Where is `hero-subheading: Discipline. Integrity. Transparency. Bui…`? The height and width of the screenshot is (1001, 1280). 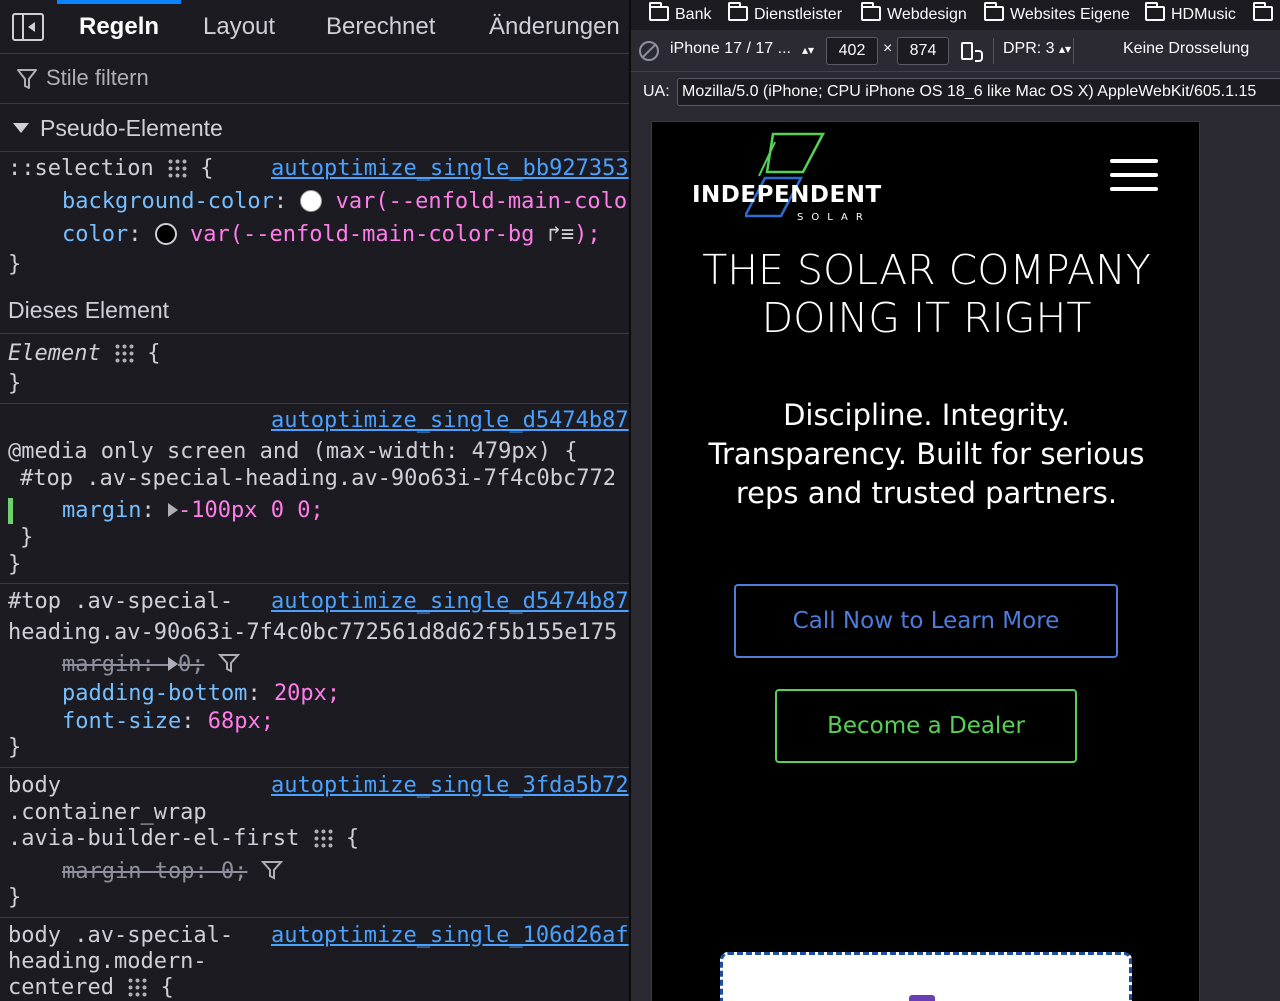
hero-subheading: Discipline. Integrity. Transparency. Bui… is located at coordinates (926, 454).